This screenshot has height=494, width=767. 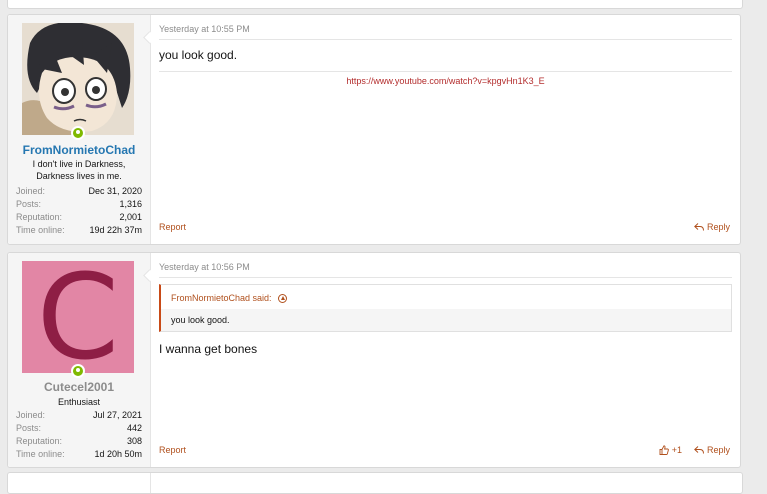 I want to click on post-actions: +1 Reply, so click(x=694, y=450).